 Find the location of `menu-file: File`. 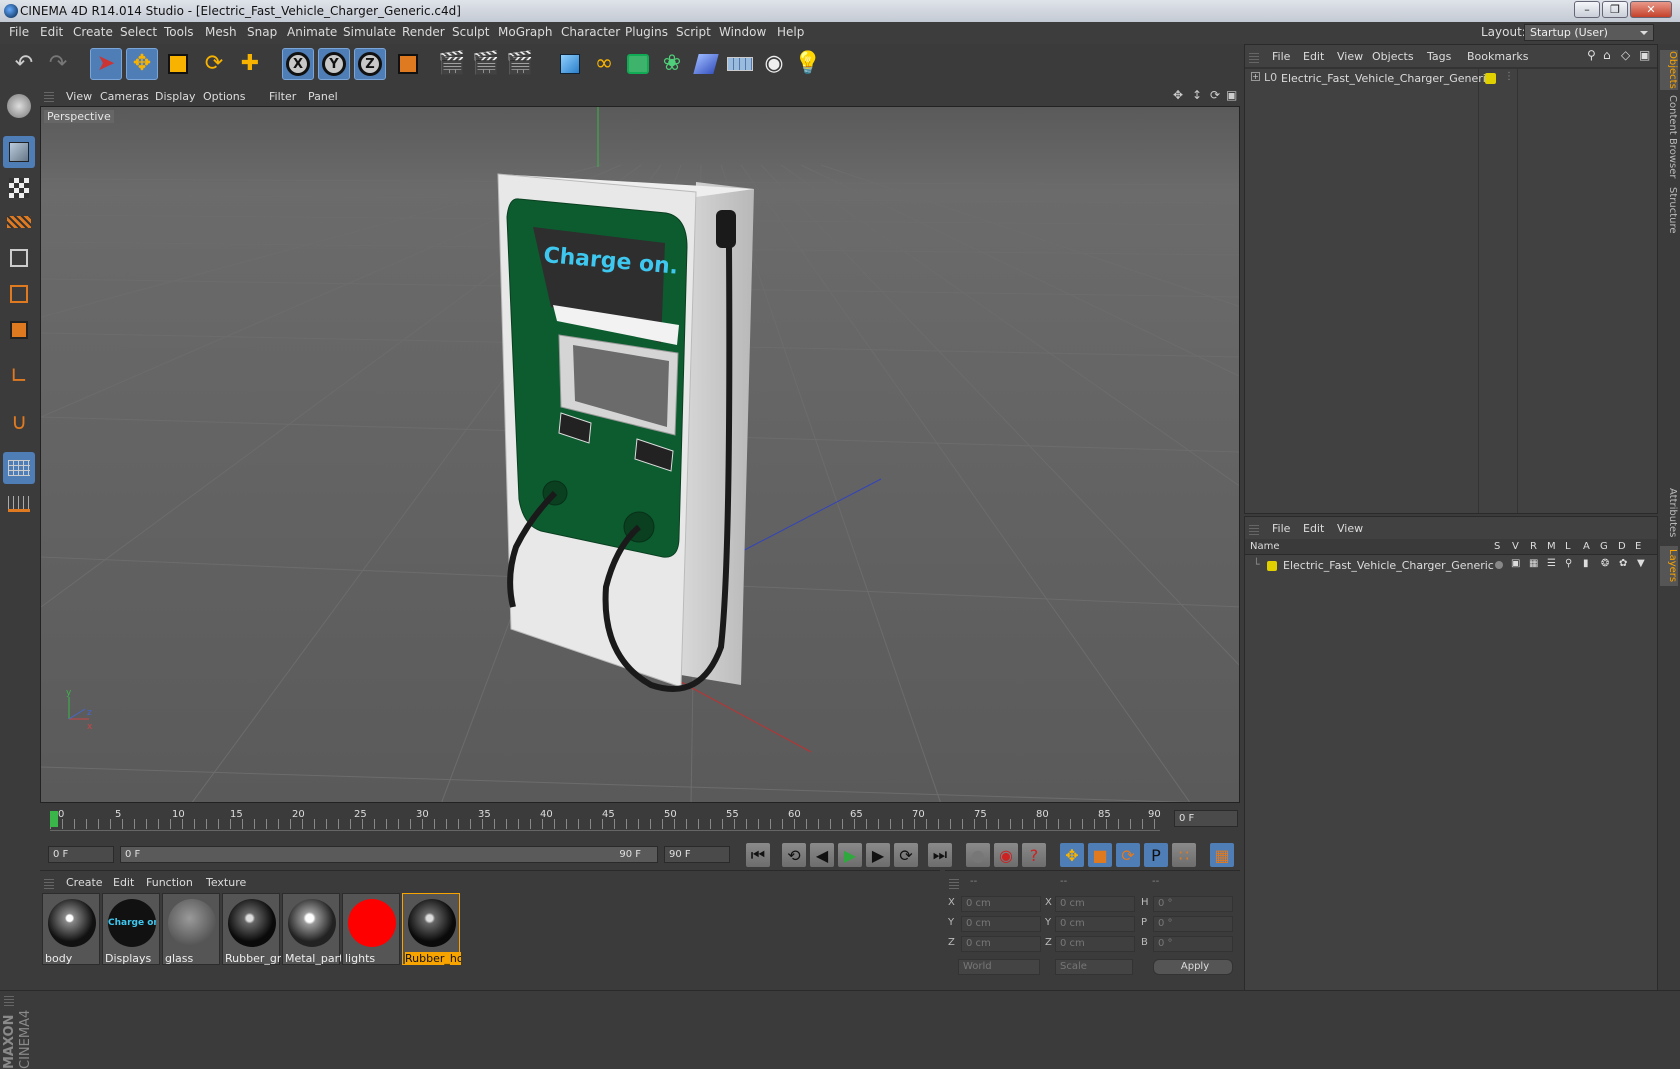

menu-file: File is located at coordinates (19, 32).